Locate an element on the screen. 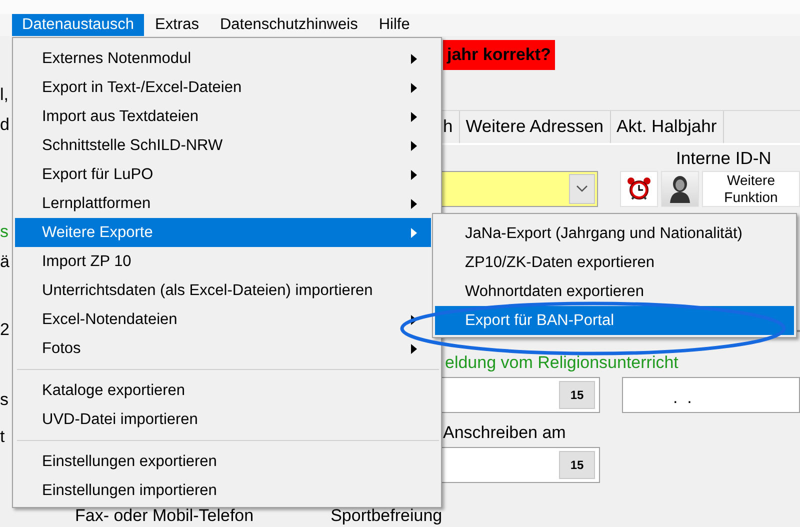 The width and height of the screenshot is (800, 527). menu-bar-item: Extras is located at coordinates (177, 25).